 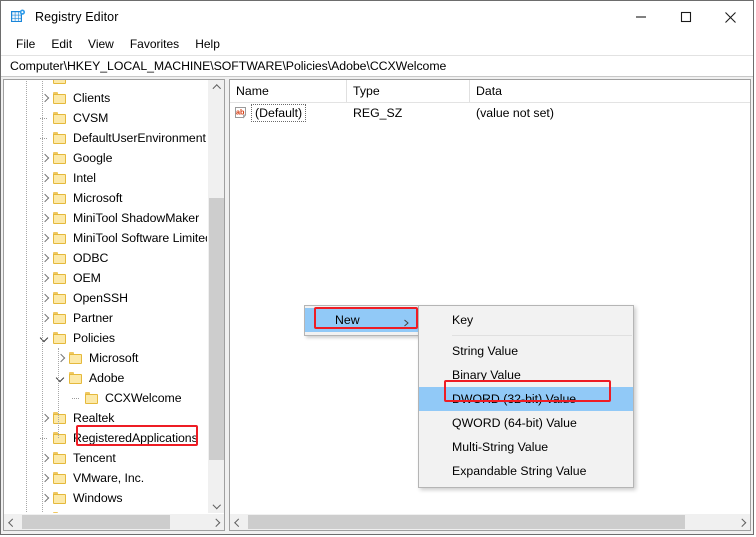 I want to click on values-scroll-left-button, so click(x=238, y=522).